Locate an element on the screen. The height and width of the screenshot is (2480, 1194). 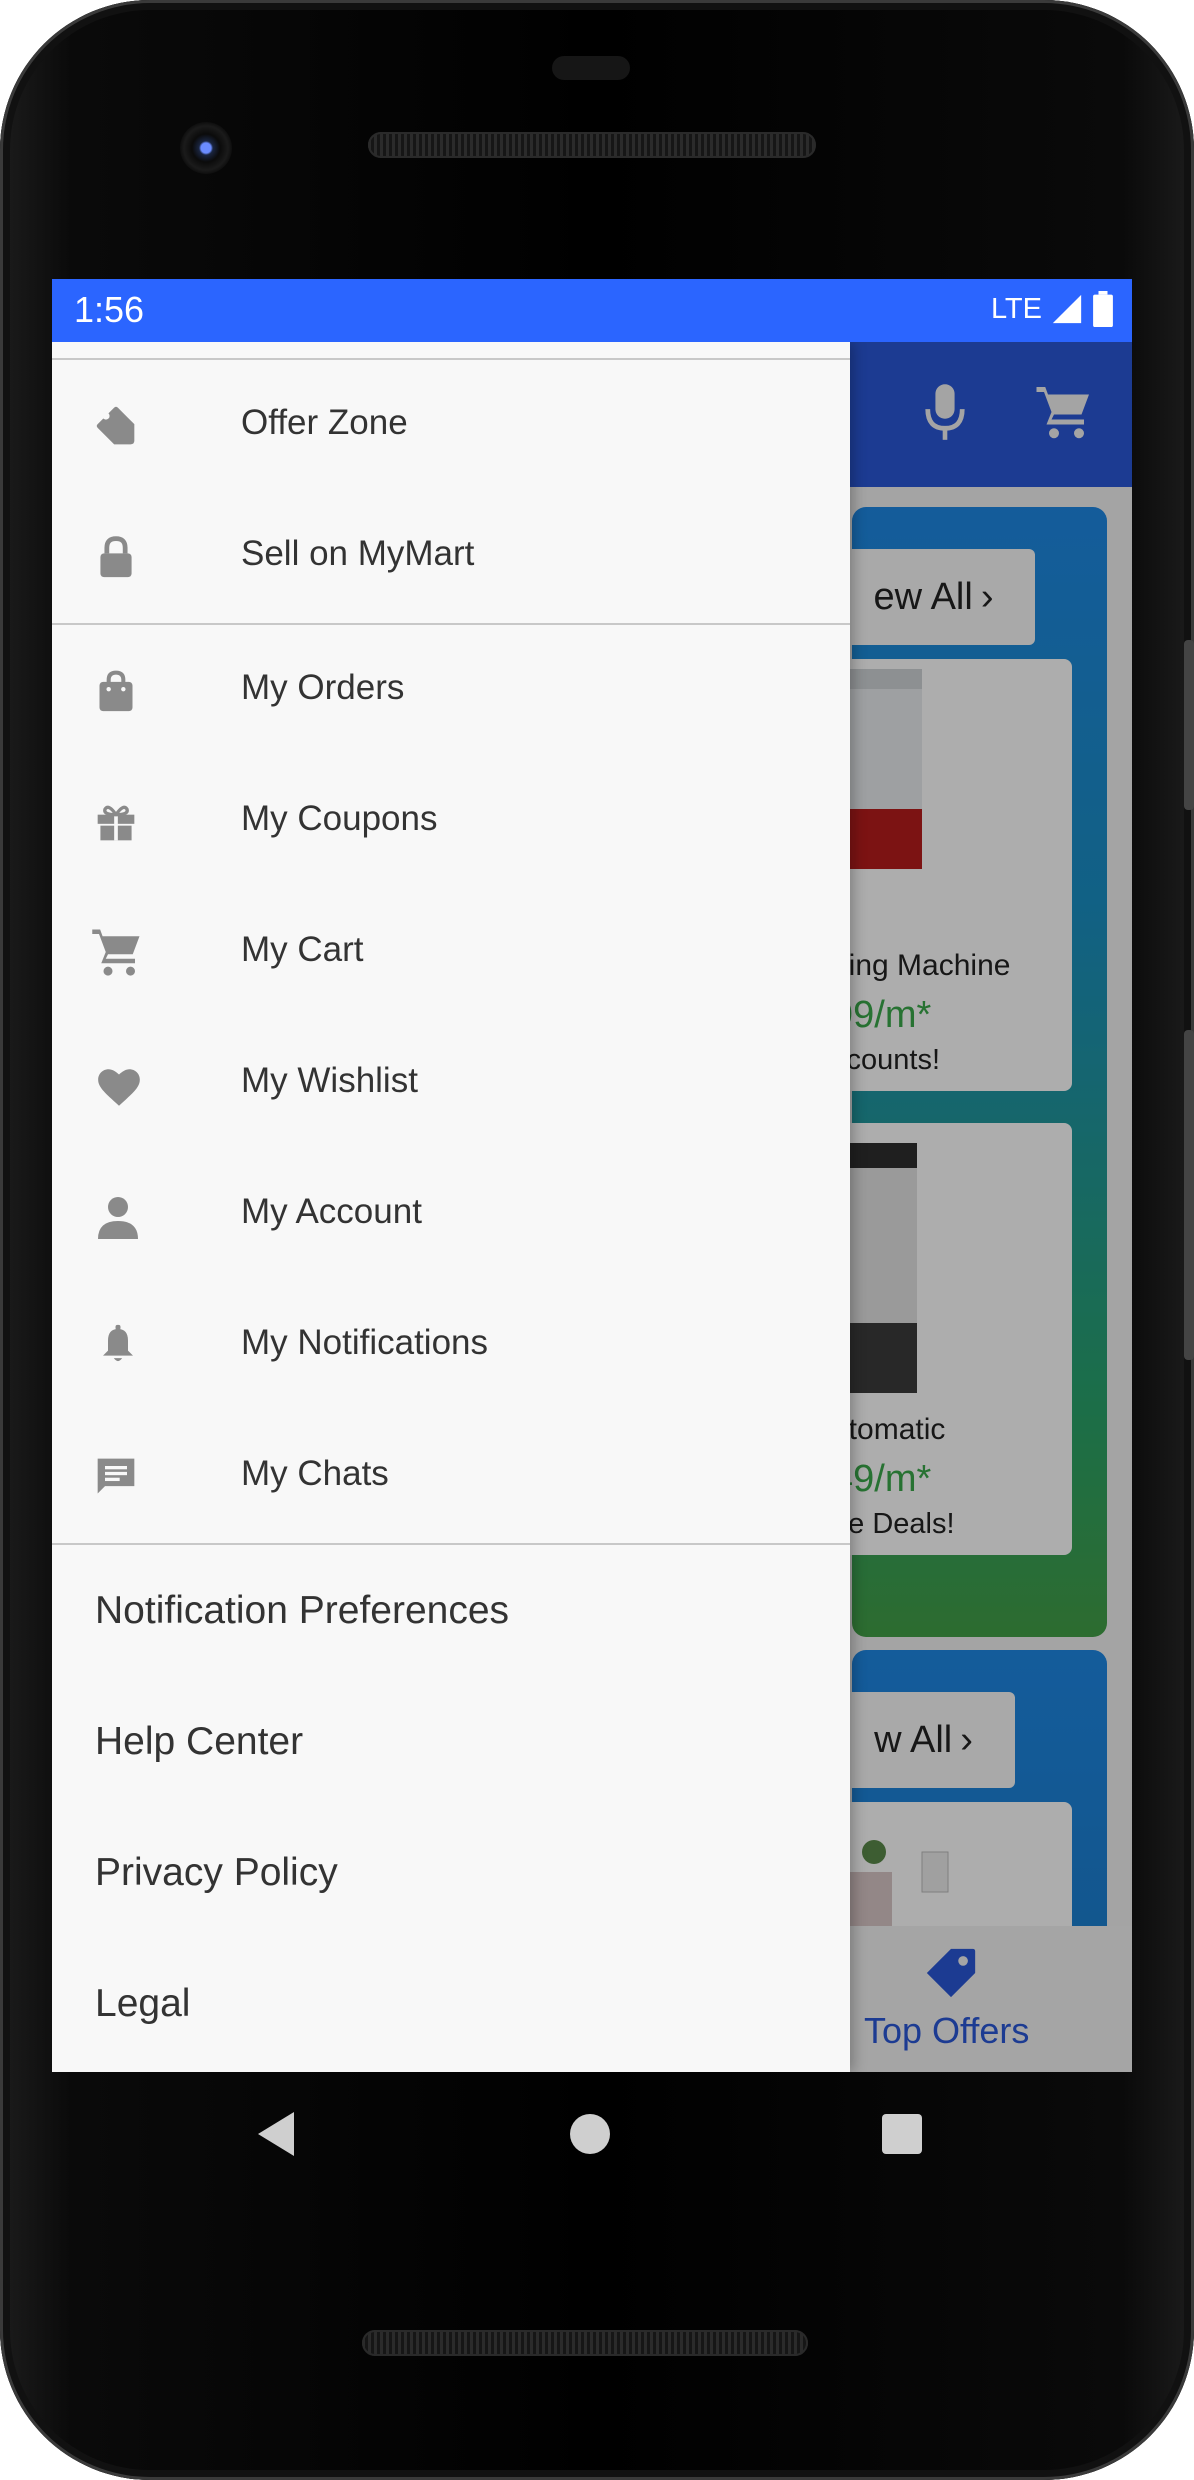
power-button is located at coordinates (1189, 725).